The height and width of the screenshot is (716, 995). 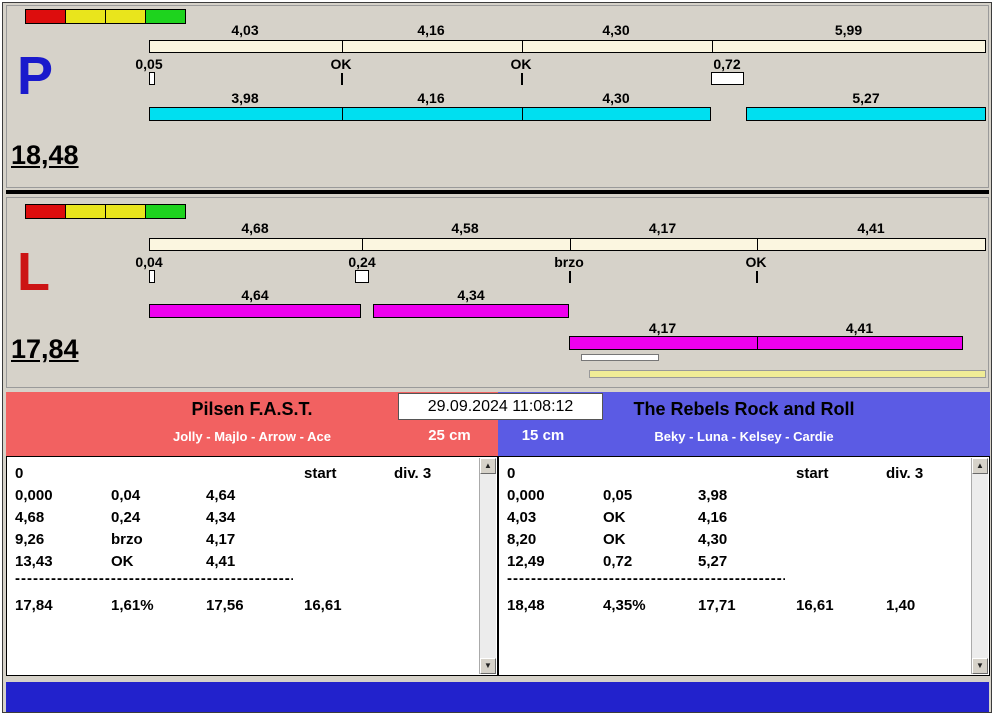 What do you see at coordinates (225, 605) in the screenshot?
I see `summary-value: 17,56` at bounding box center [225, 605].